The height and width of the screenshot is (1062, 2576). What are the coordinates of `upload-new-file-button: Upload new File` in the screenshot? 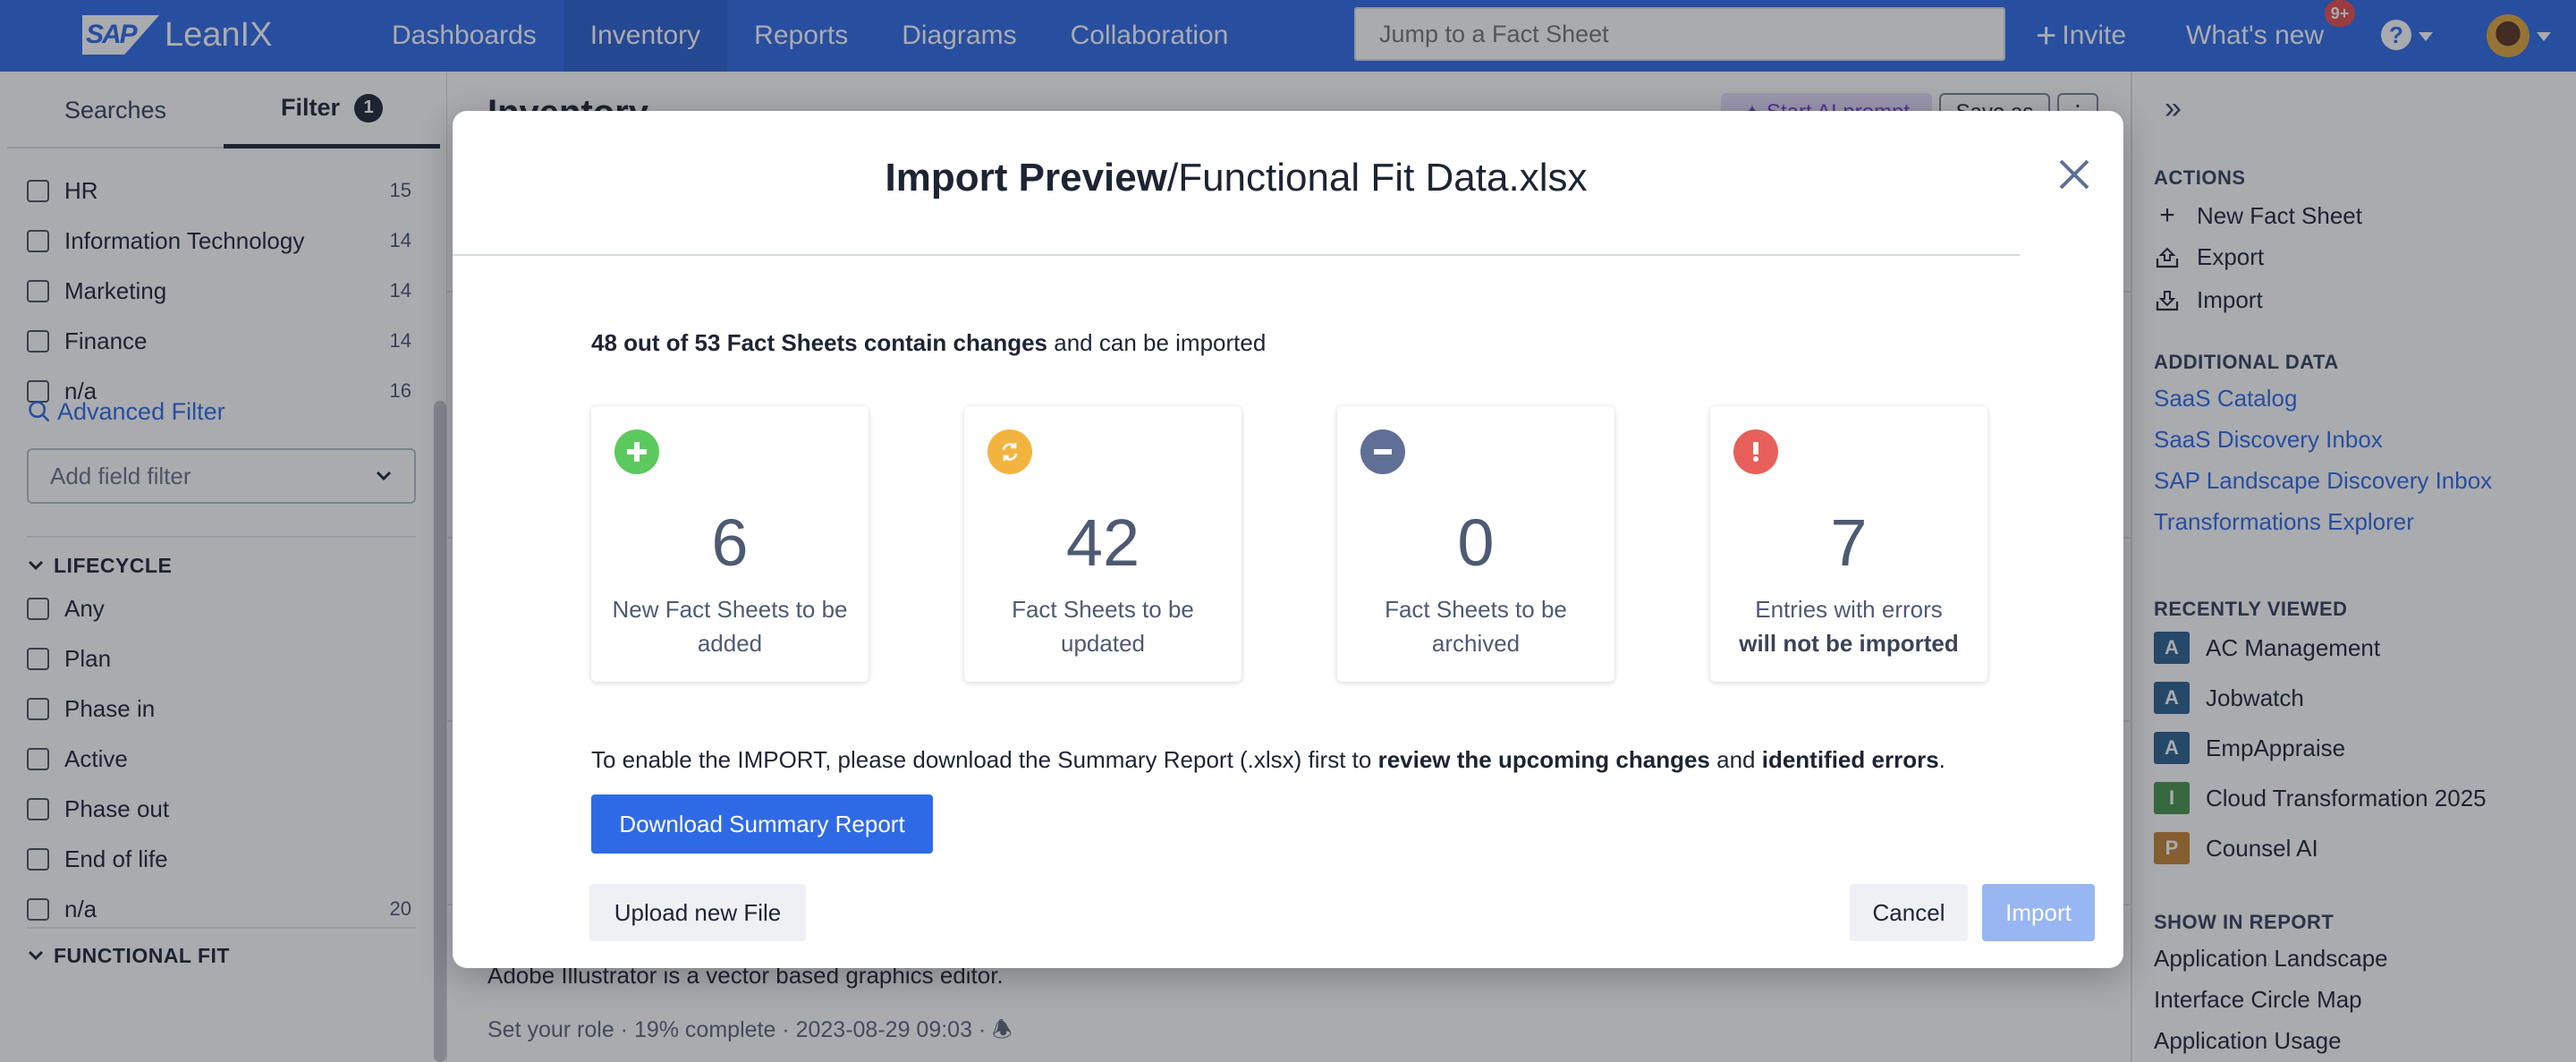 It's located at (697, 912).